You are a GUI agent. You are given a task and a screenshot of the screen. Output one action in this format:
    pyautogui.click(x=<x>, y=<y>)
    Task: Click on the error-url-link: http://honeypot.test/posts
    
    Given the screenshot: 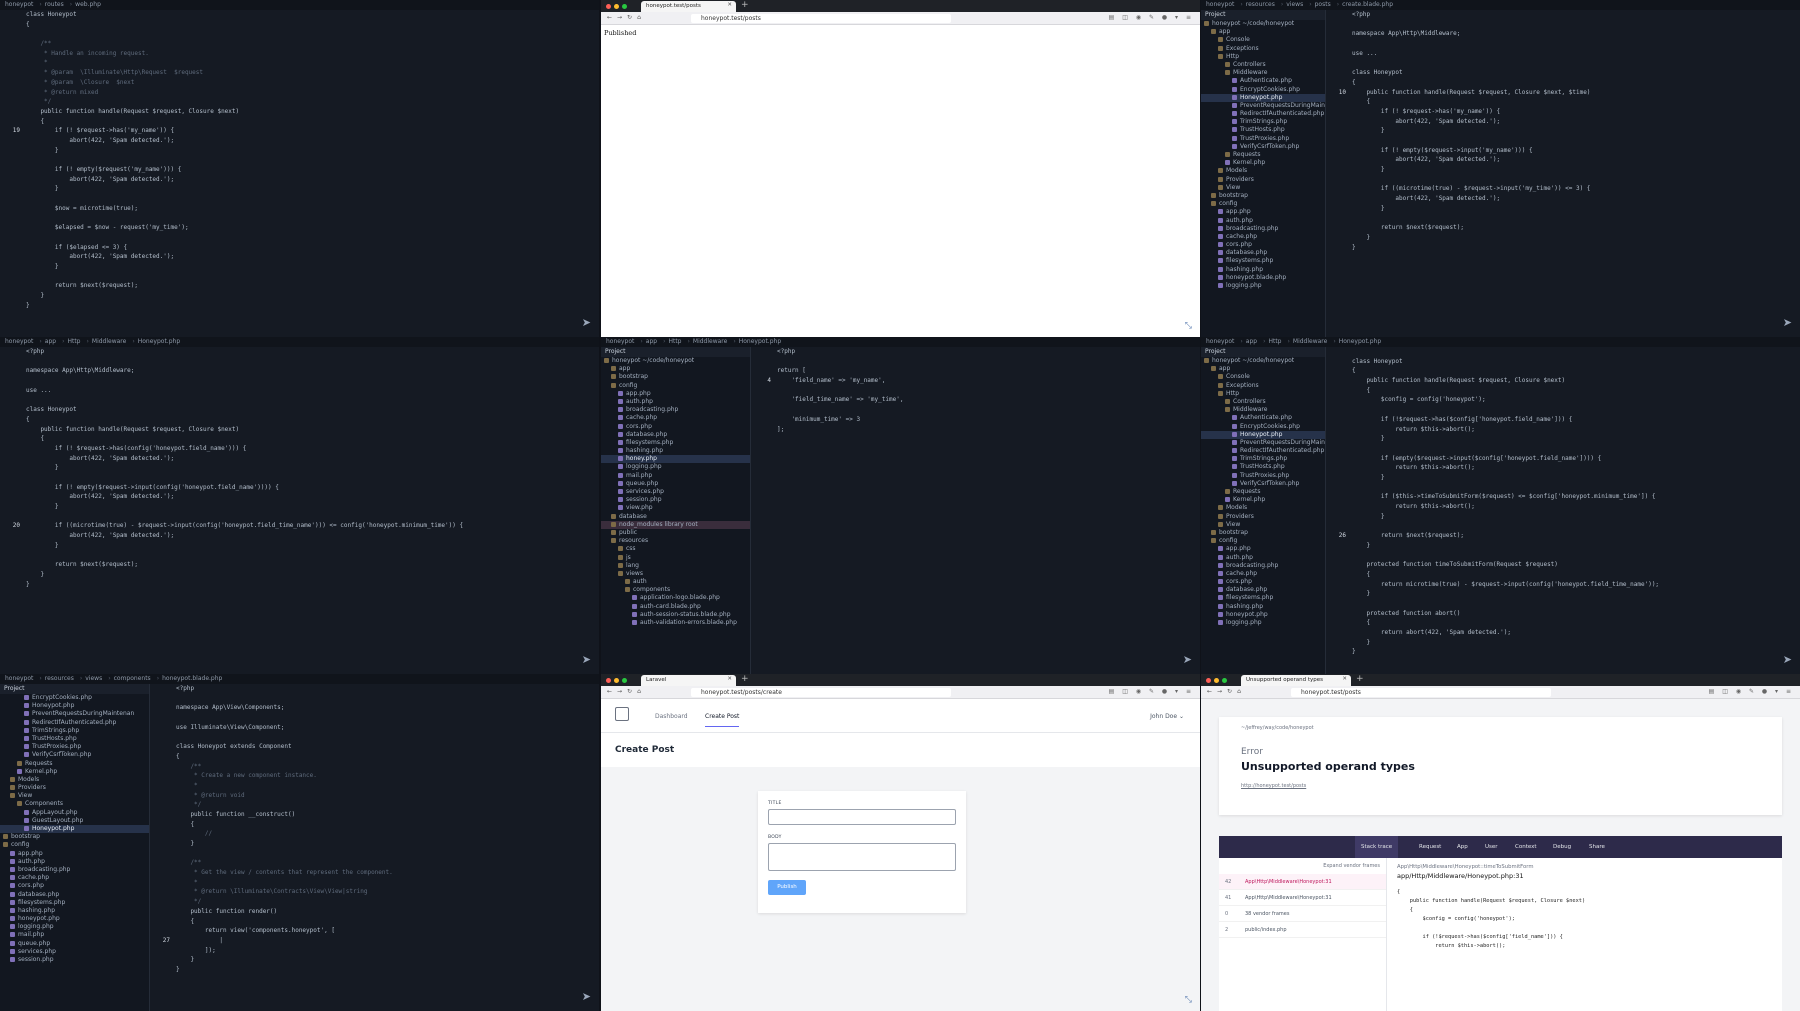 What is the action you would take?
    pyautogui.click(x=1500, y=786)
    